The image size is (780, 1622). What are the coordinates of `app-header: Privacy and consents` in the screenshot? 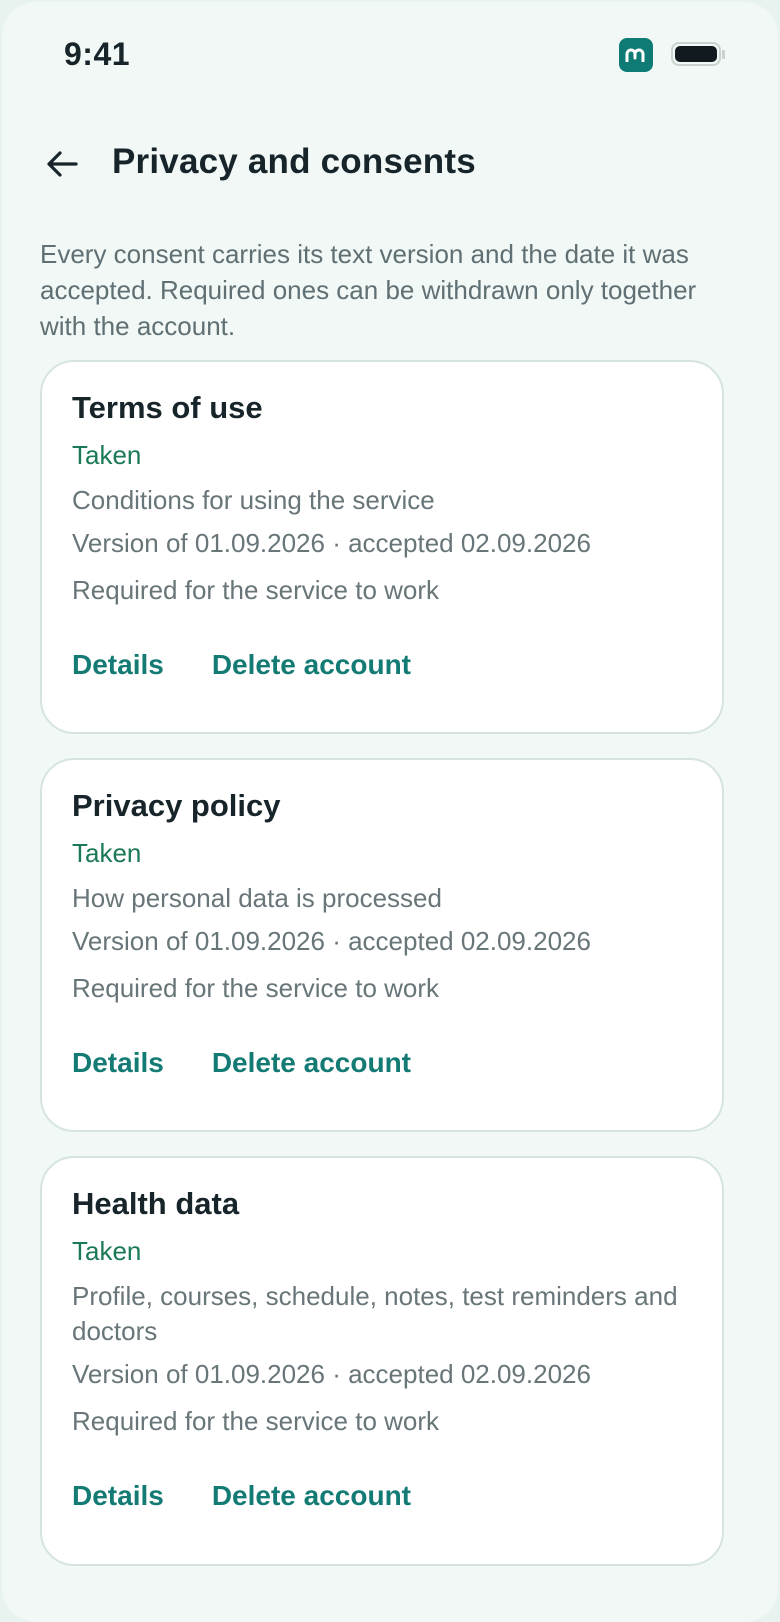 It's located at (390, 165).